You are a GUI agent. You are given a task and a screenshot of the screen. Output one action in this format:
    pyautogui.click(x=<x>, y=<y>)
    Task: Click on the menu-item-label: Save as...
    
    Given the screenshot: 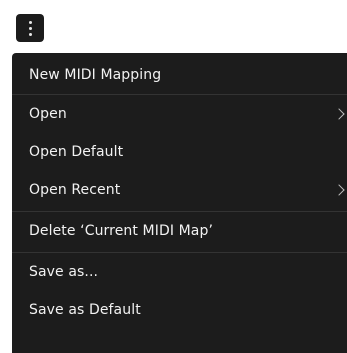 What is the action you would take?
    pyautogui.click(x=64, y=272)
    